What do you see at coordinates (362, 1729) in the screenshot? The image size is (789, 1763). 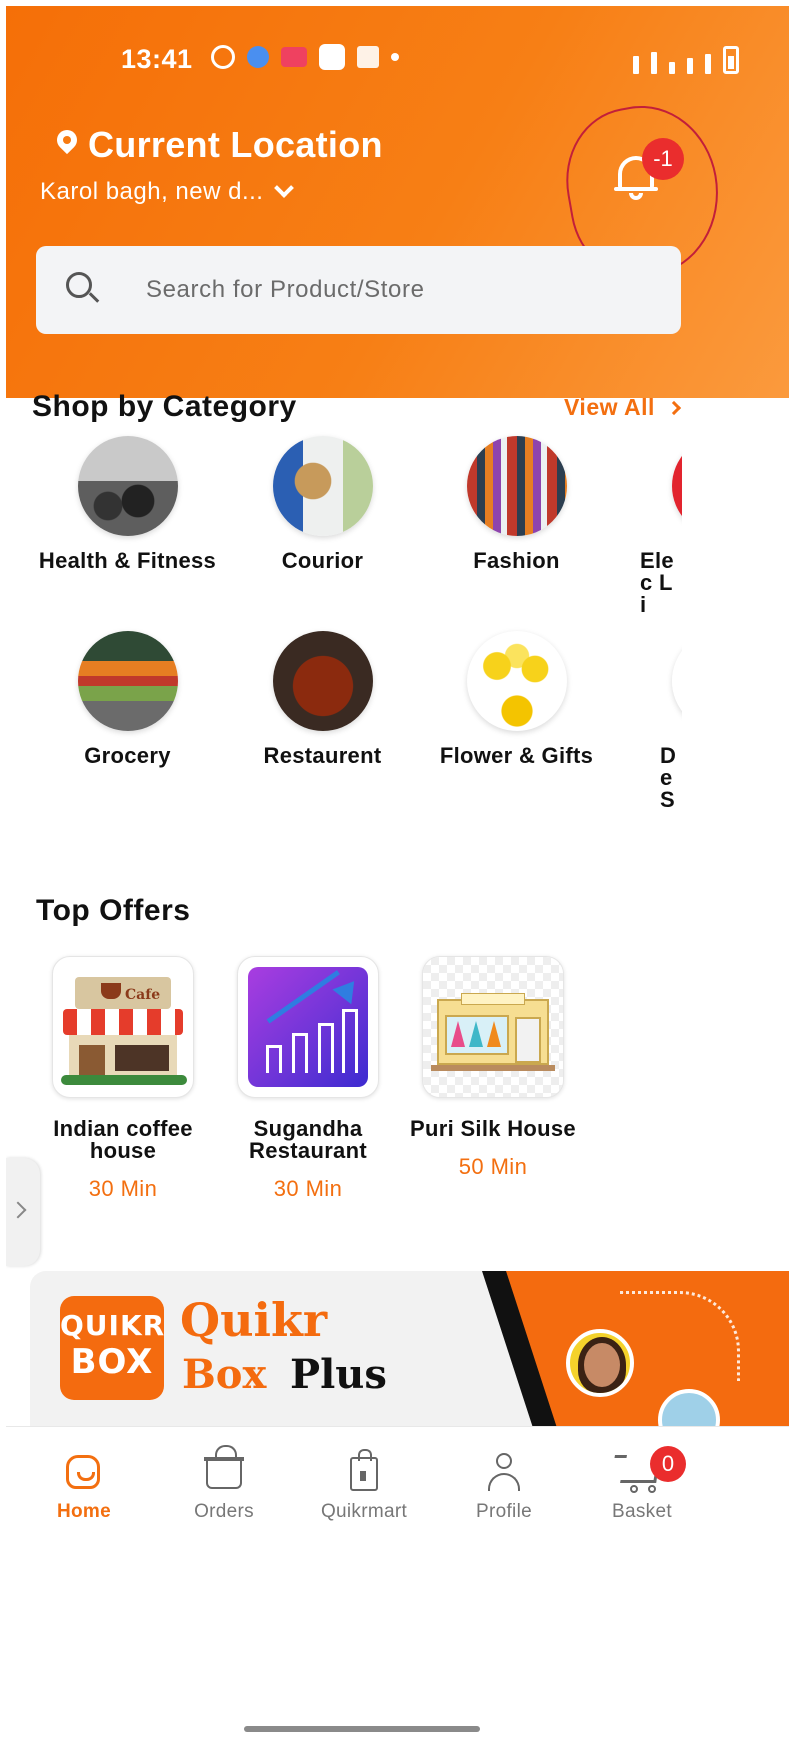 I see `home-indicator` at bounding box center [362, 1729].